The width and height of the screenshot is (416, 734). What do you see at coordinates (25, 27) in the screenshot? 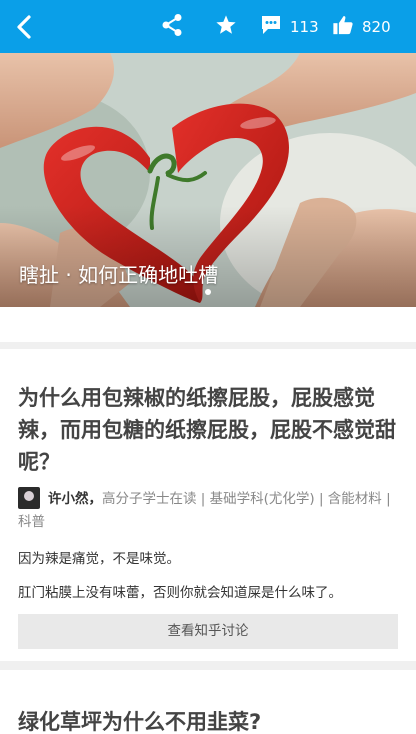
I see `back-icon` at bounding box center [25, 27].